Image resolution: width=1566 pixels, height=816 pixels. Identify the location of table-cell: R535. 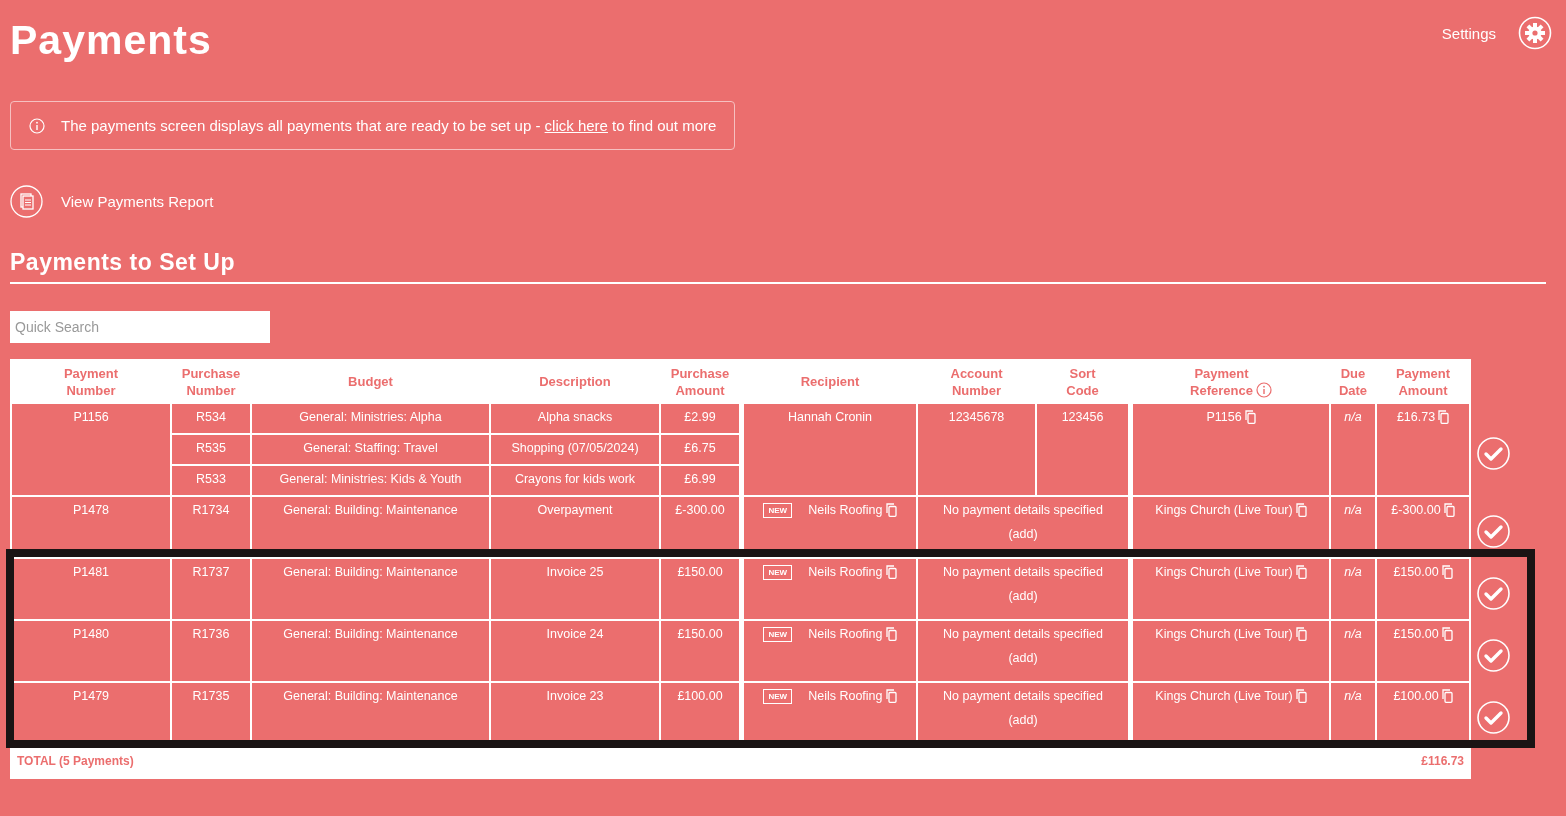
(211, 448).